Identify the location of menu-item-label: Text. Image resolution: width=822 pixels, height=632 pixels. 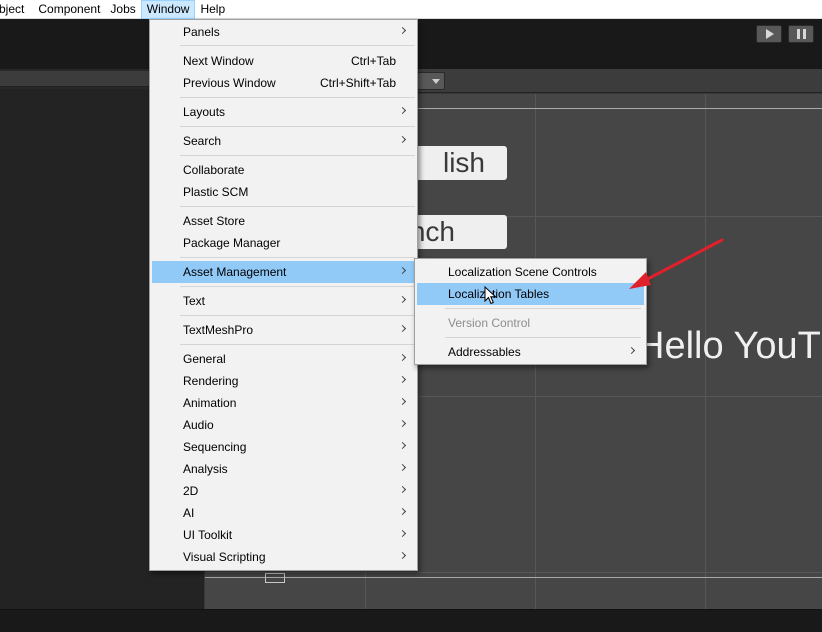
(194, 301).